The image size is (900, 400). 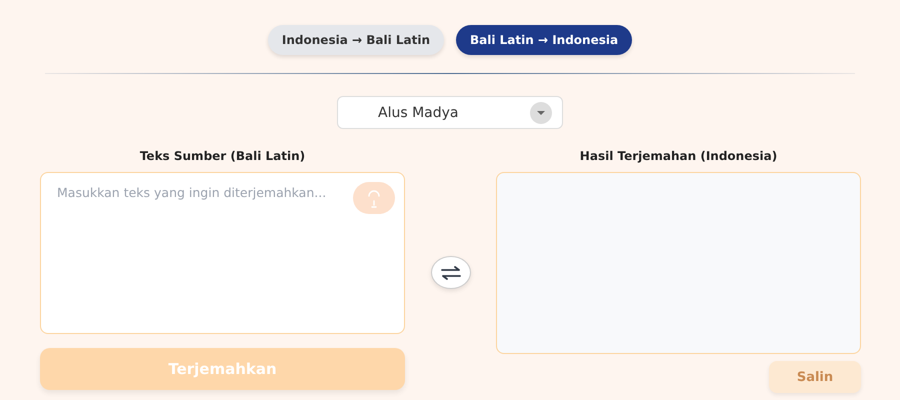 I want to click on register-dropdown: Alus Madya, so click(x=450, y=112).